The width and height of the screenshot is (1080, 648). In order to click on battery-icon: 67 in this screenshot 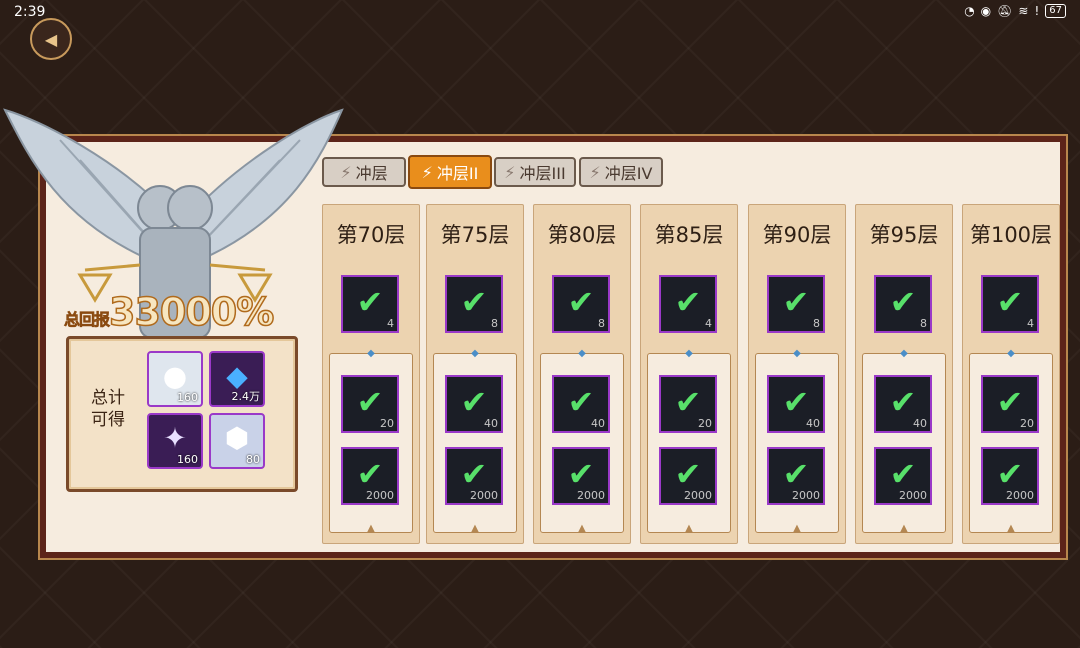, I will do `click(1055, 11)`.